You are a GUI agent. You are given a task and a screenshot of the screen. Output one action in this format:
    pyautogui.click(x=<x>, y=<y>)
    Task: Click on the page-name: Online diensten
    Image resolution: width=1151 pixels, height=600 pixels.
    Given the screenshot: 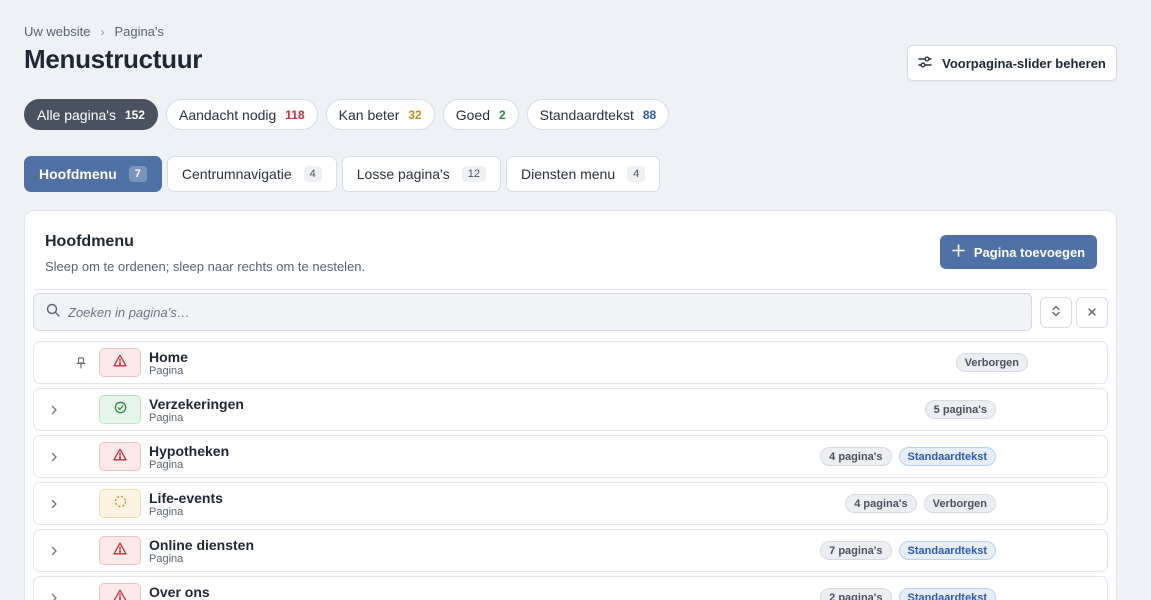 What is the action you would take?
    pyautogui.click(x=202, y=545)
    